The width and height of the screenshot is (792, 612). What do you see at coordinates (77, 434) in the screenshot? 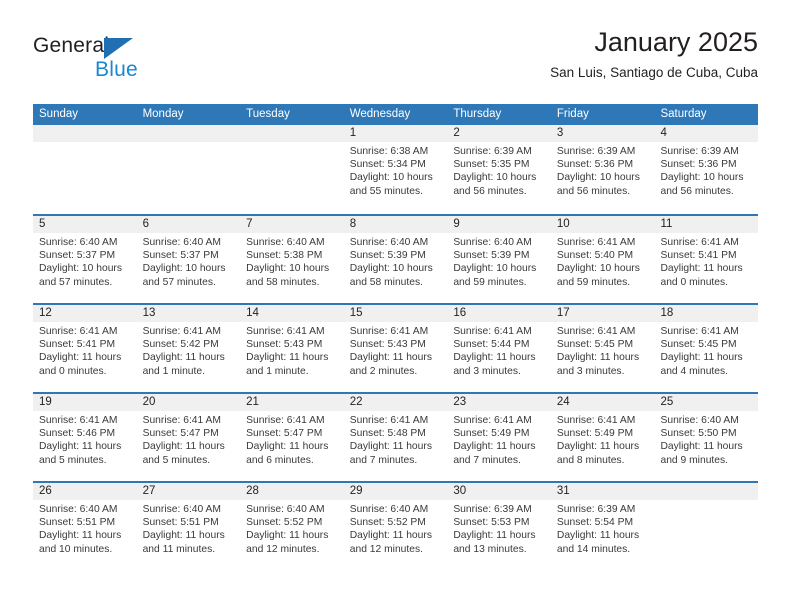
I see `sunset-text: Sunset: 5:46 PM` at bounding box center [77, 434].